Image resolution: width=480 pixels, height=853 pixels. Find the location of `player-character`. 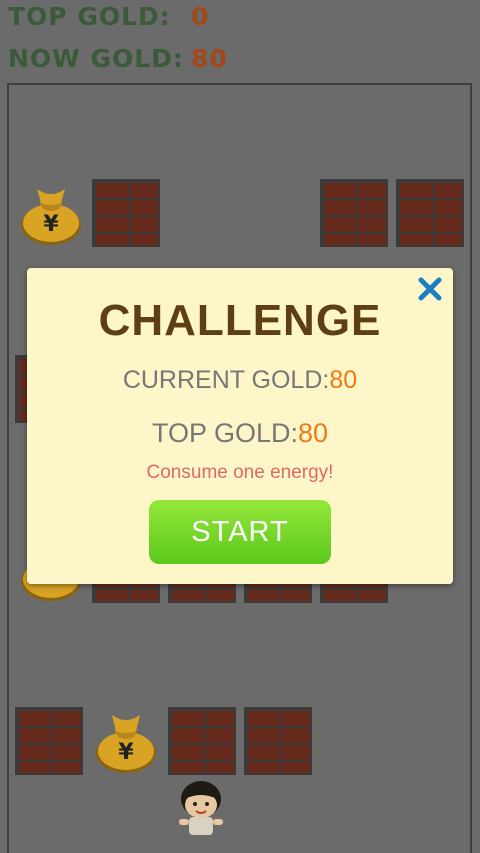

player-character is located at coordinates (201, 807).